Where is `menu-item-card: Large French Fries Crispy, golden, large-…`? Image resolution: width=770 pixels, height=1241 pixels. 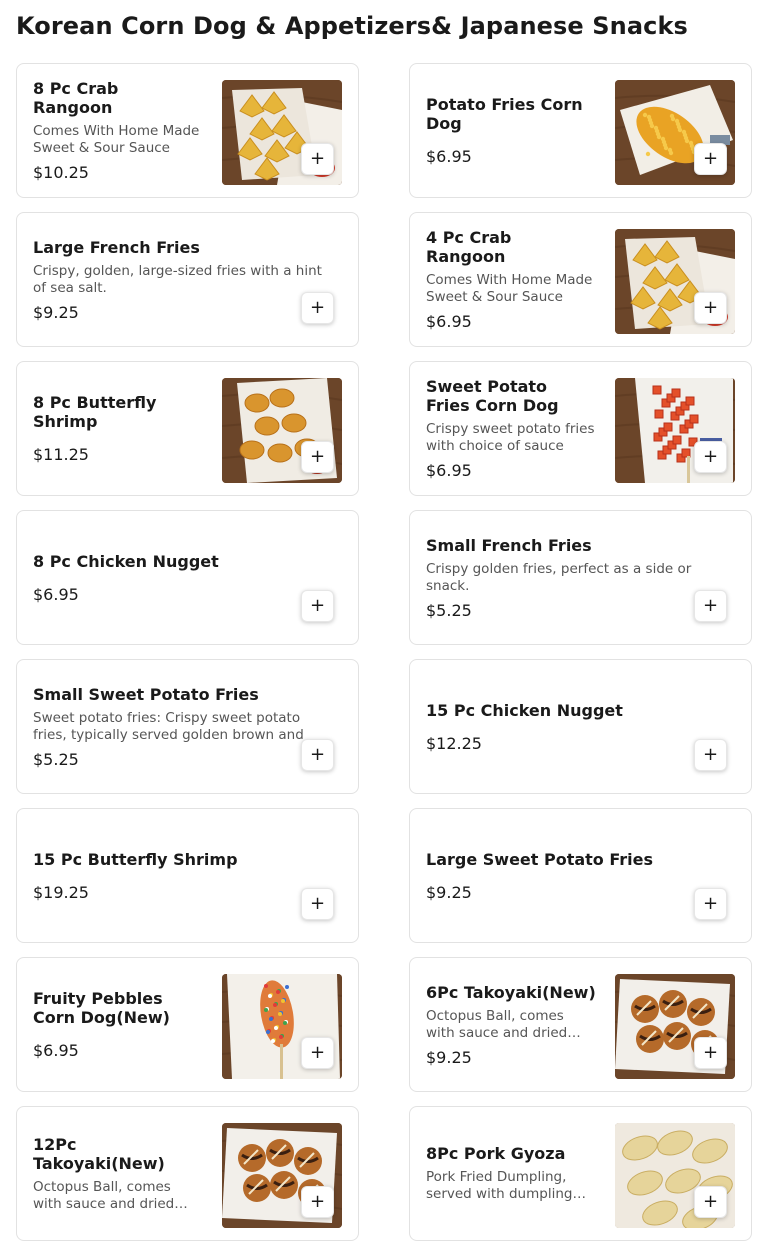 menu-item-card: Large French Fries Crispy, golden, large-… is located at coordinates (187, 279).